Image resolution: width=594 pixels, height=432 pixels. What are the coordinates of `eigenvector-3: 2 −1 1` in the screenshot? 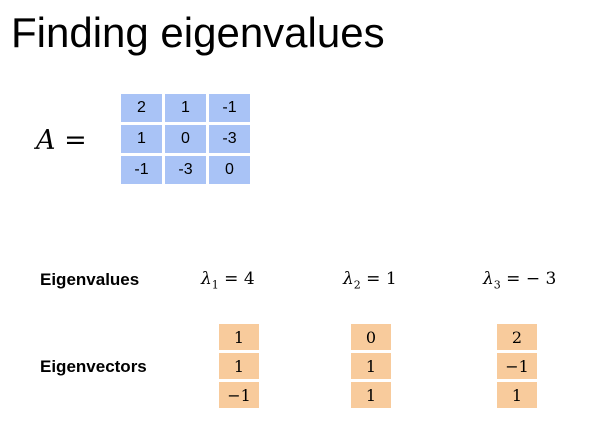 It's located at (517, 366).